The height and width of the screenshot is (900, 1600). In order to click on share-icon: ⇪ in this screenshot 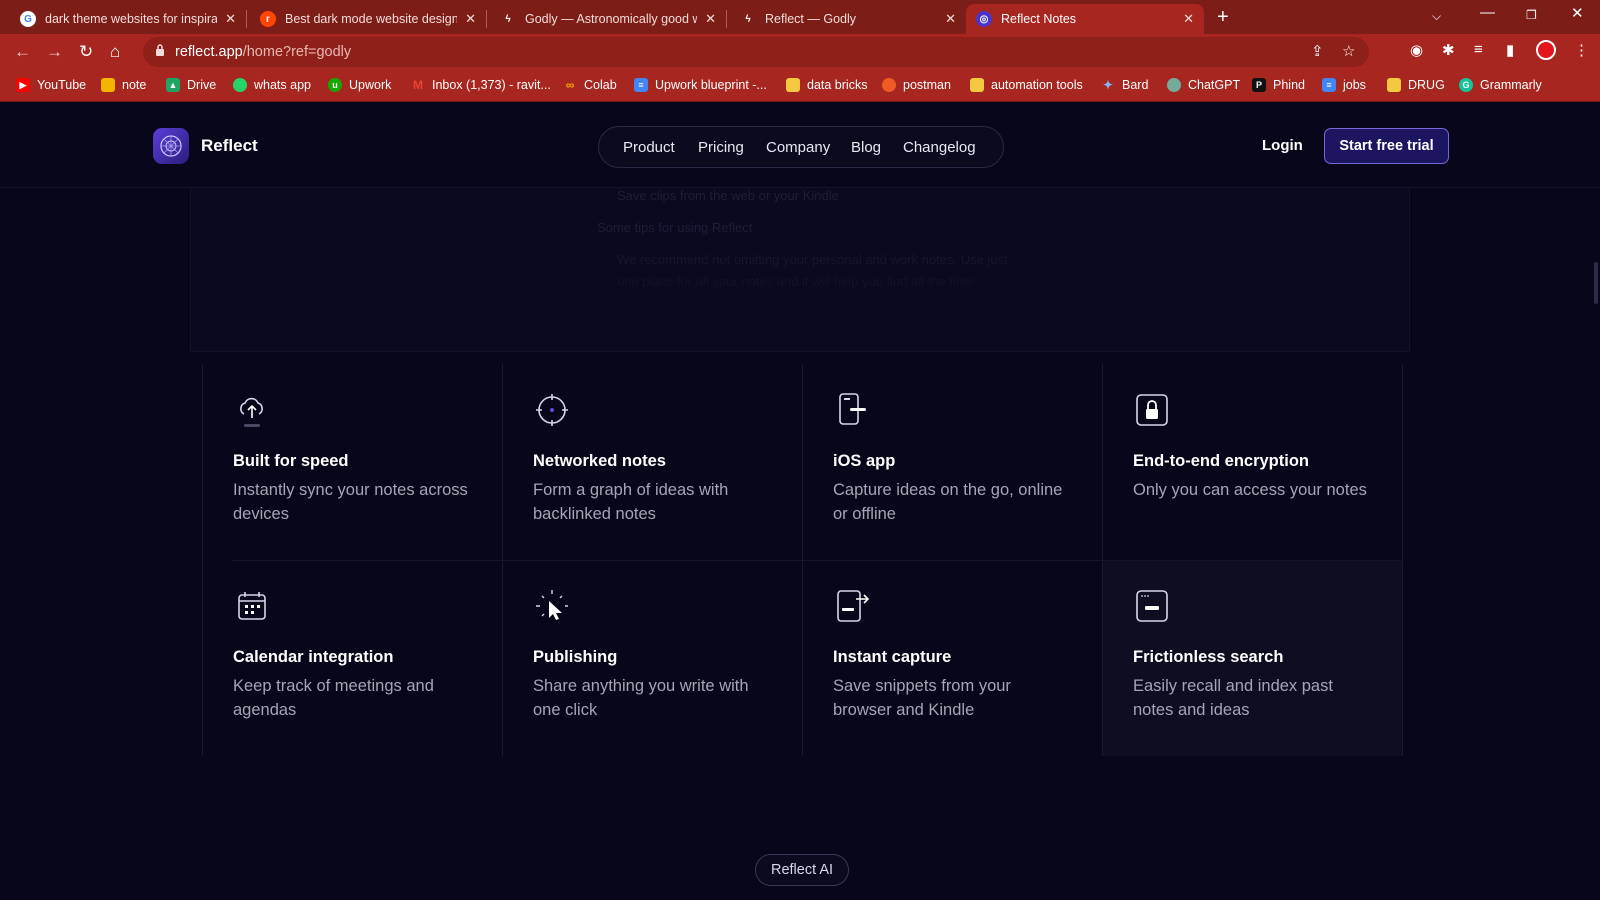, I will do `click(1317, 51)`.